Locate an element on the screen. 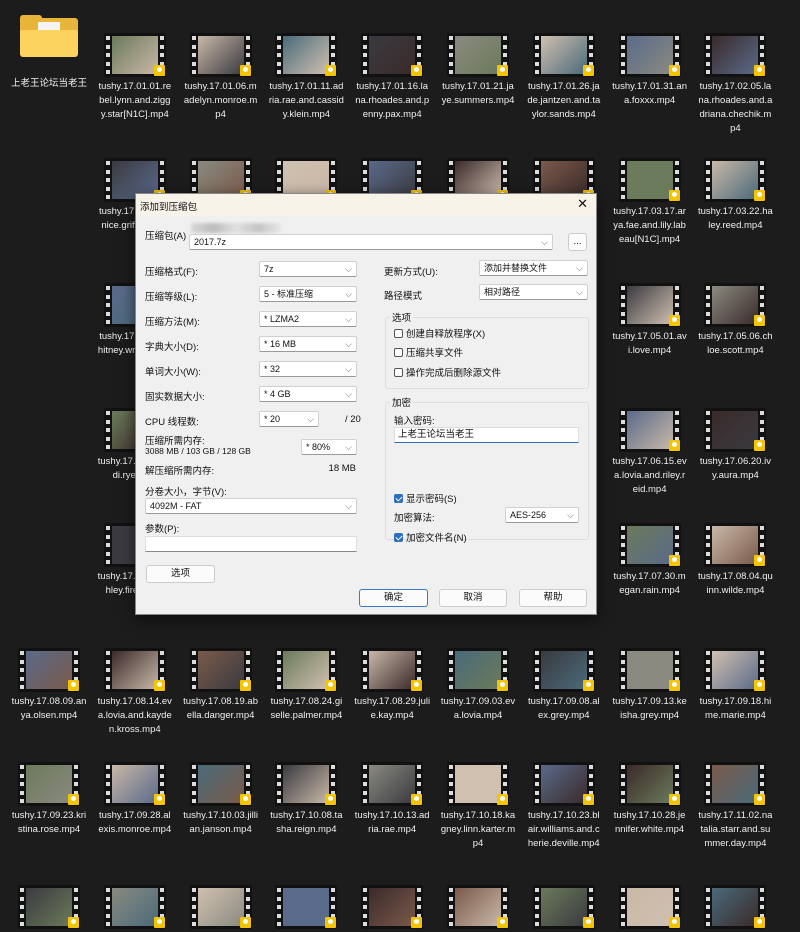 The width and height of the screenshot is (800, 932). folder-item: 上老王论坛当老王 is located at coordinates (49, 52).